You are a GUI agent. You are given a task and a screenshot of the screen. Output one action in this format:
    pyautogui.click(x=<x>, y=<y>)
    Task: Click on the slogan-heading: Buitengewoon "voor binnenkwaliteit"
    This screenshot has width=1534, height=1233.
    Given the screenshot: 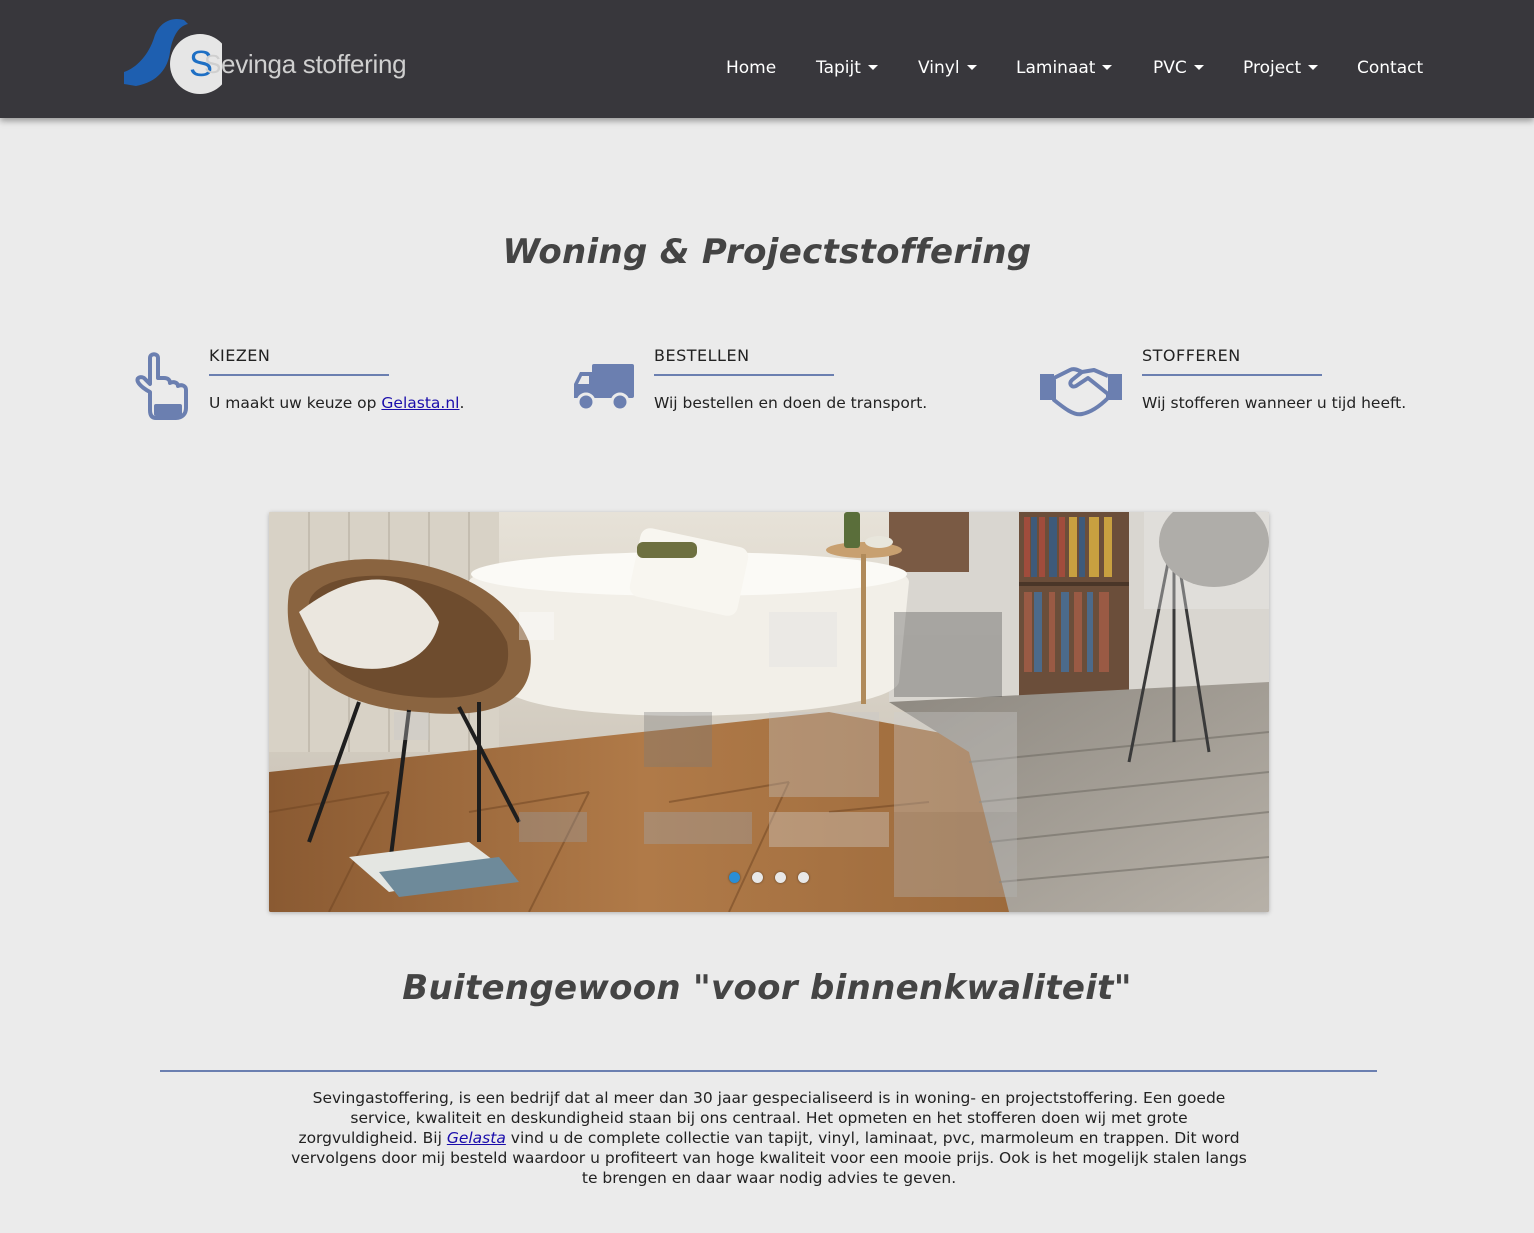 What is the action you would take?
    pyautogui.click(x=767, y=988)
    